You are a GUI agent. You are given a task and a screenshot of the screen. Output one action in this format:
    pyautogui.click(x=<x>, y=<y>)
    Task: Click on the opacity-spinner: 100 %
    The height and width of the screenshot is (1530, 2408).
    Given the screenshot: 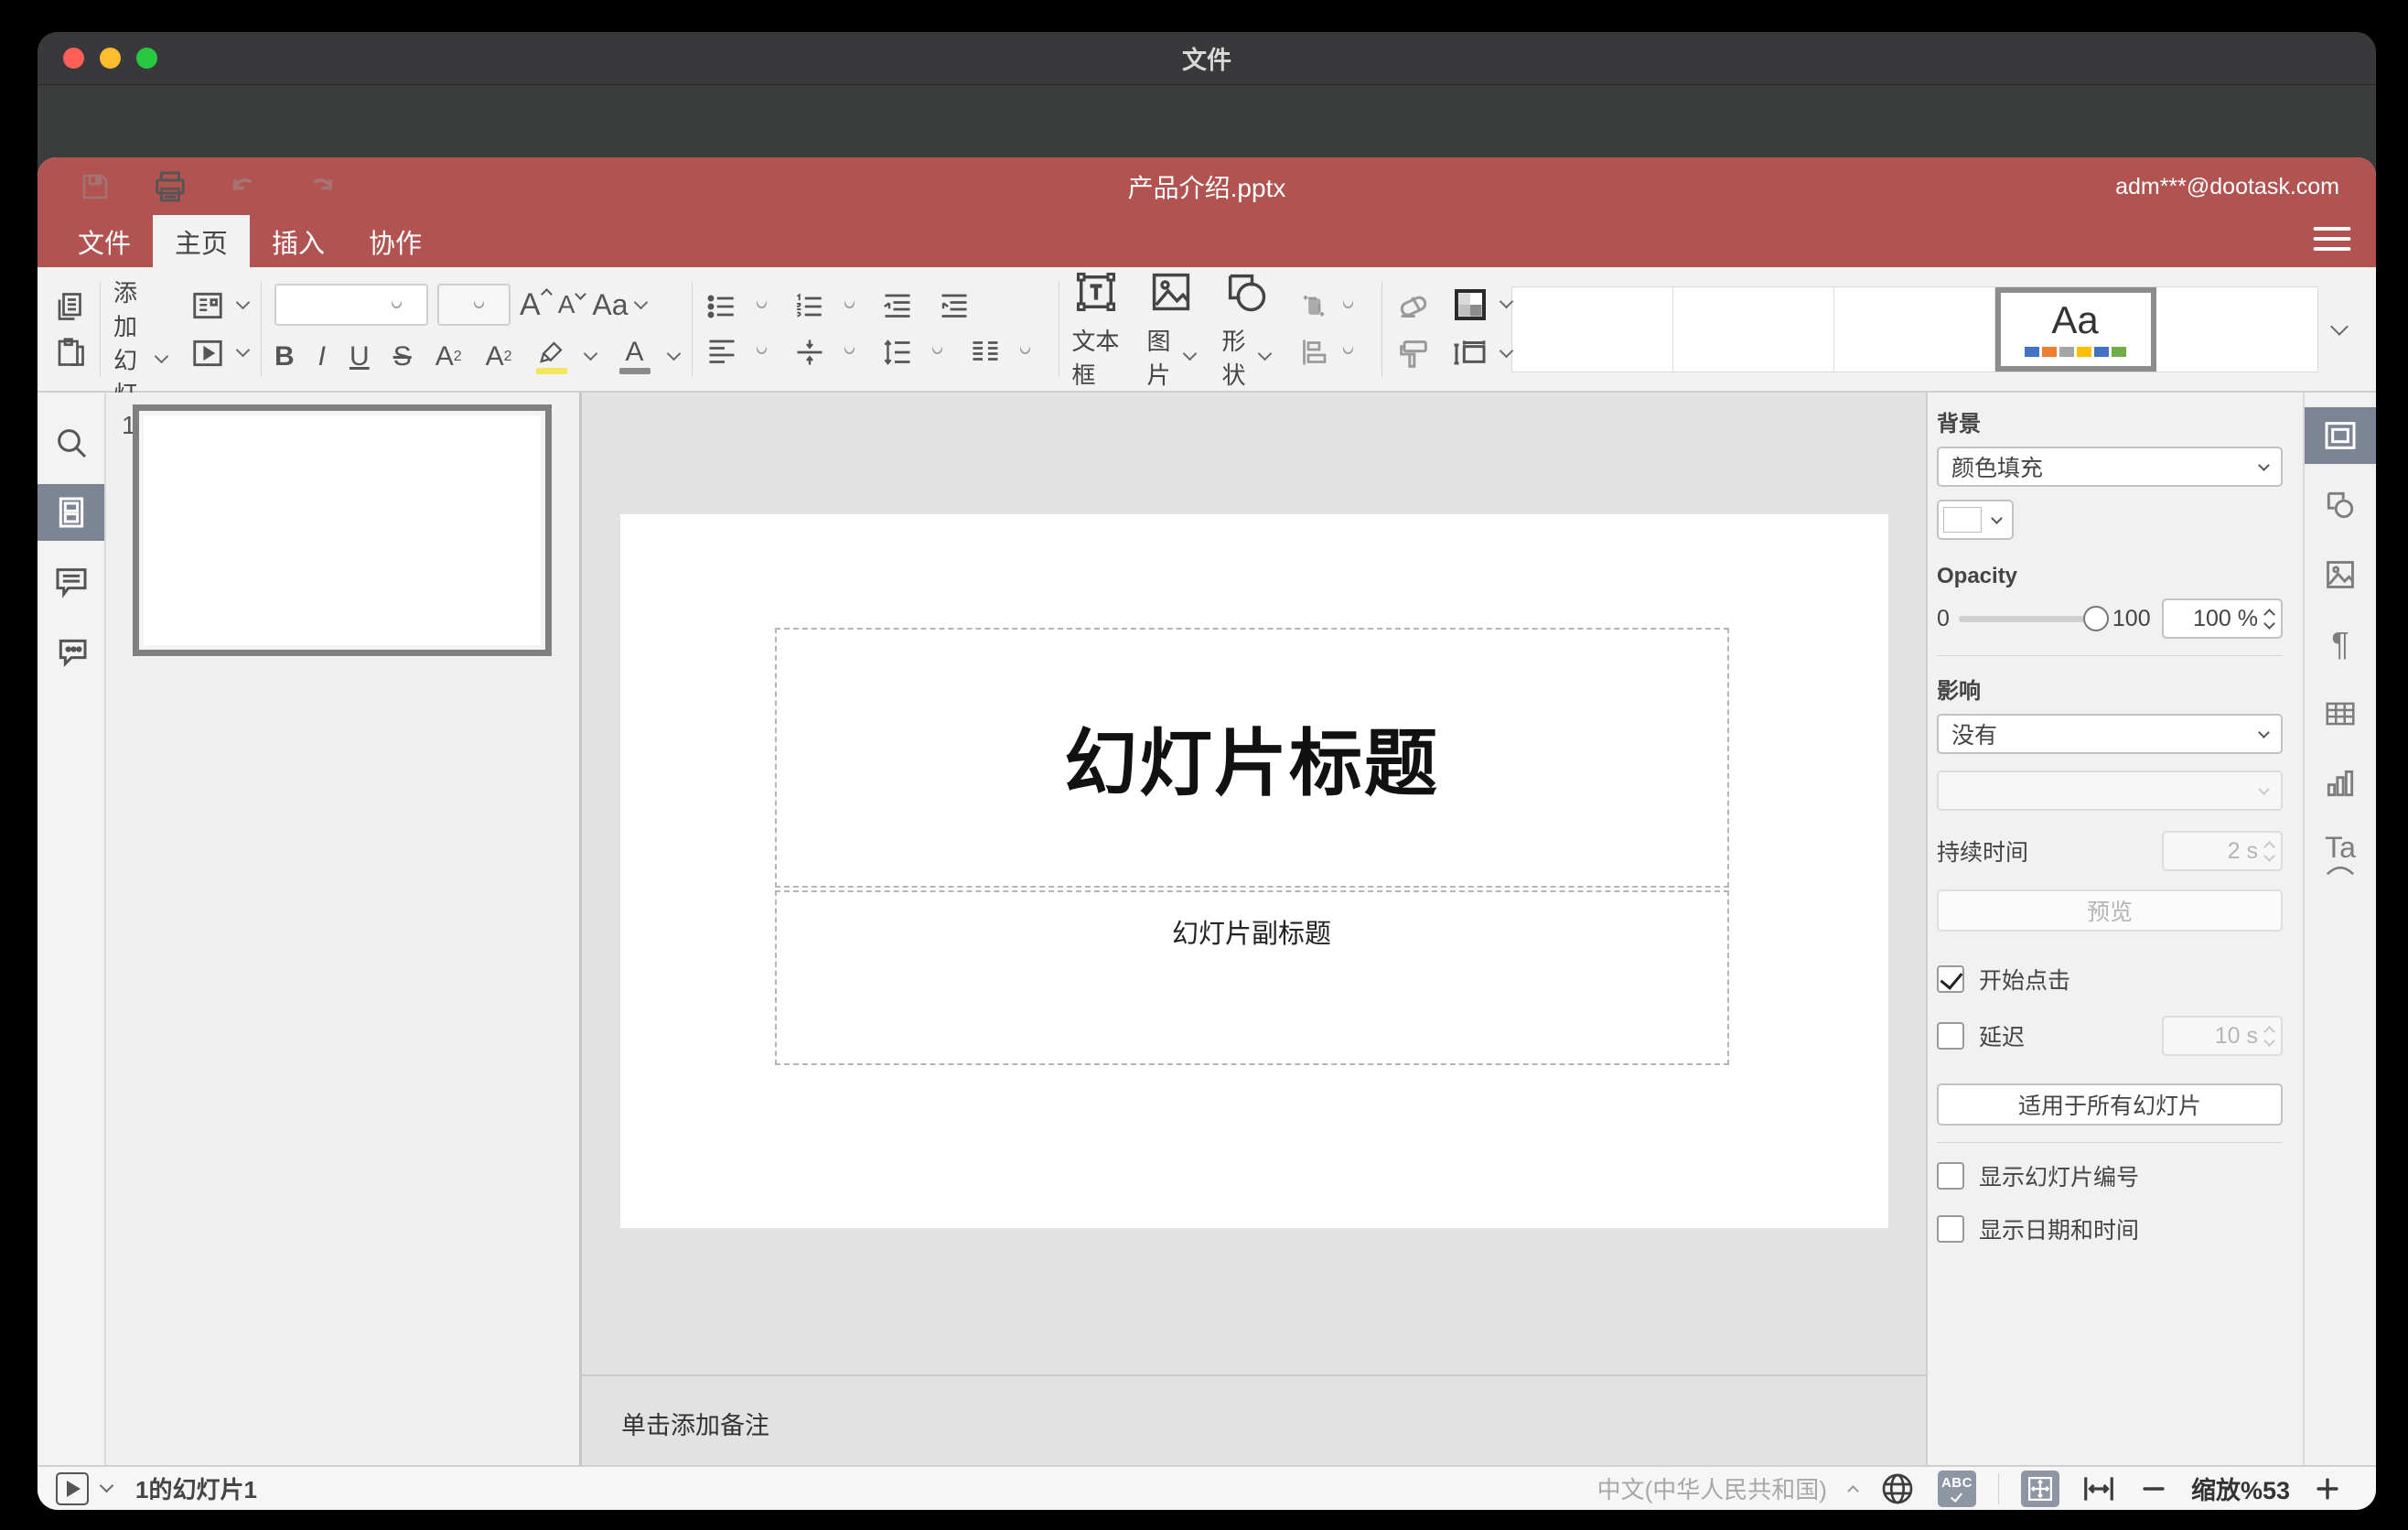 What is the action you would take?
    pyautogui.click(x=2222, y=618)
    